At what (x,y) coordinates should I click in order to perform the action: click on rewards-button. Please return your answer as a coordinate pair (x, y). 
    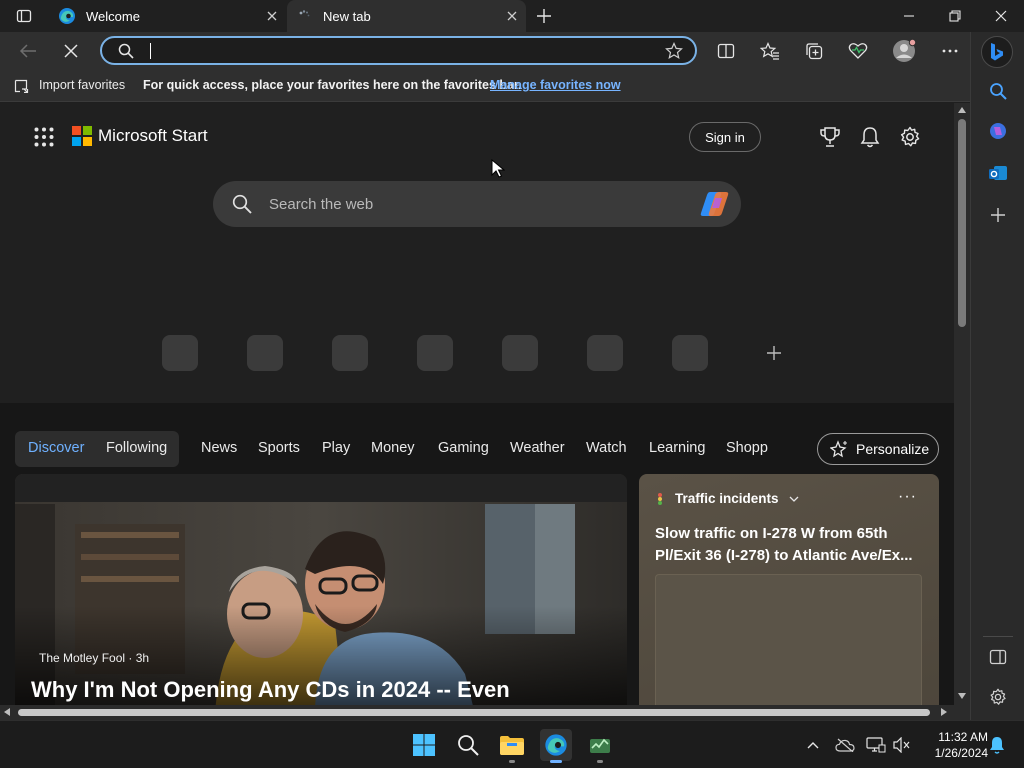
    Looking at the image, I should click on (830, 137).